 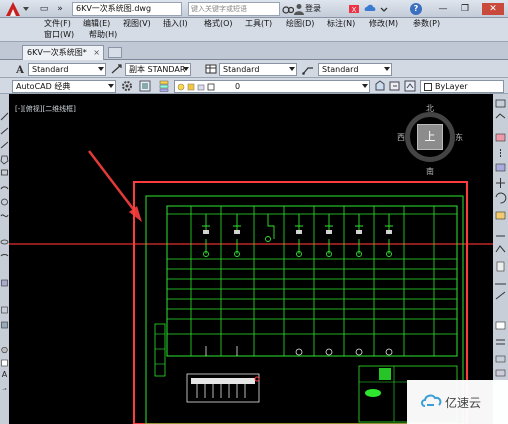 What do you see at coordinates (103, 35) in the screenshot?
I see `menu-help: 帮助(H)` at bounding box center [103, 35].